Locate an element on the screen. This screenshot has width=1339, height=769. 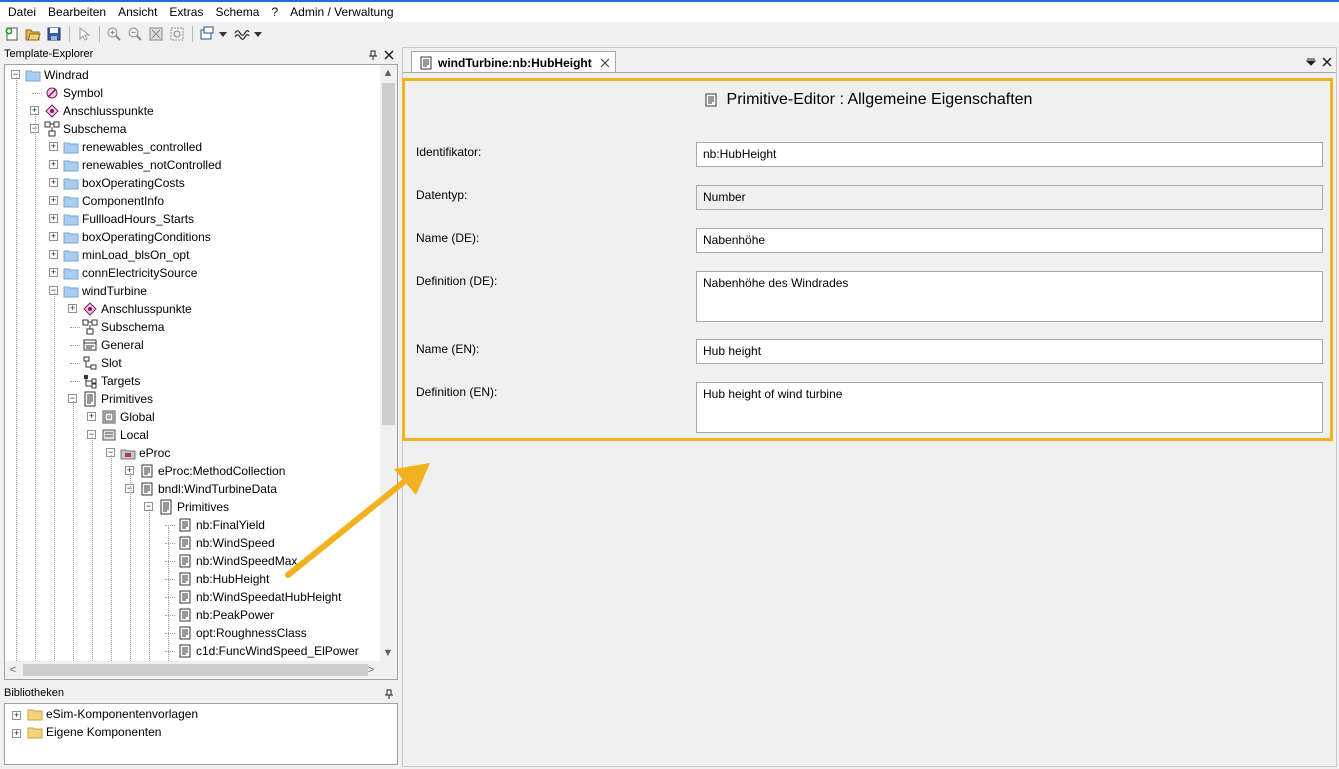
tree-item: minLoad_blsOn_opt is located at coordinates (126, 255).